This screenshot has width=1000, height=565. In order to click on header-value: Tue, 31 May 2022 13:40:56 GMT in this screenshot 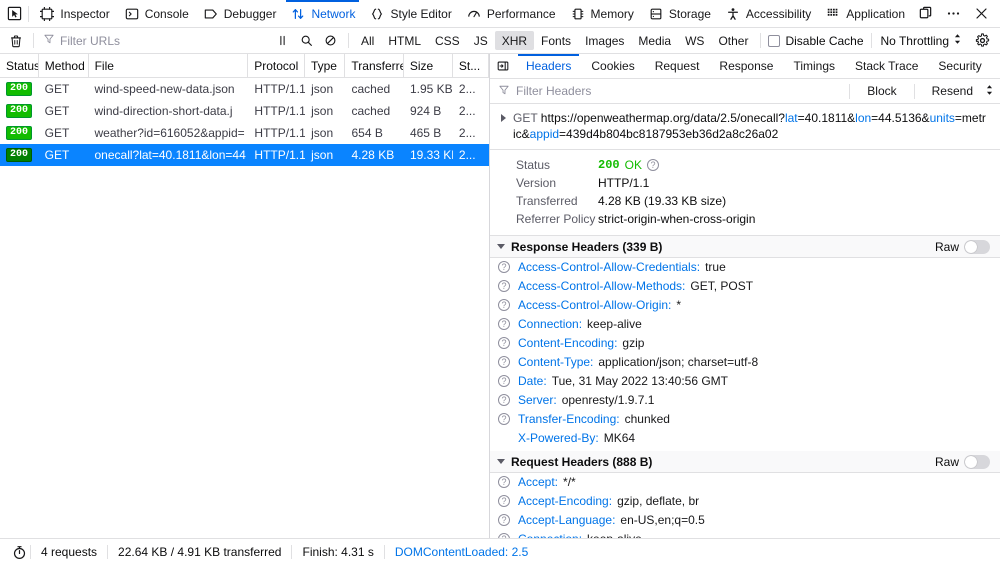, I will do `click(640, 381)`.